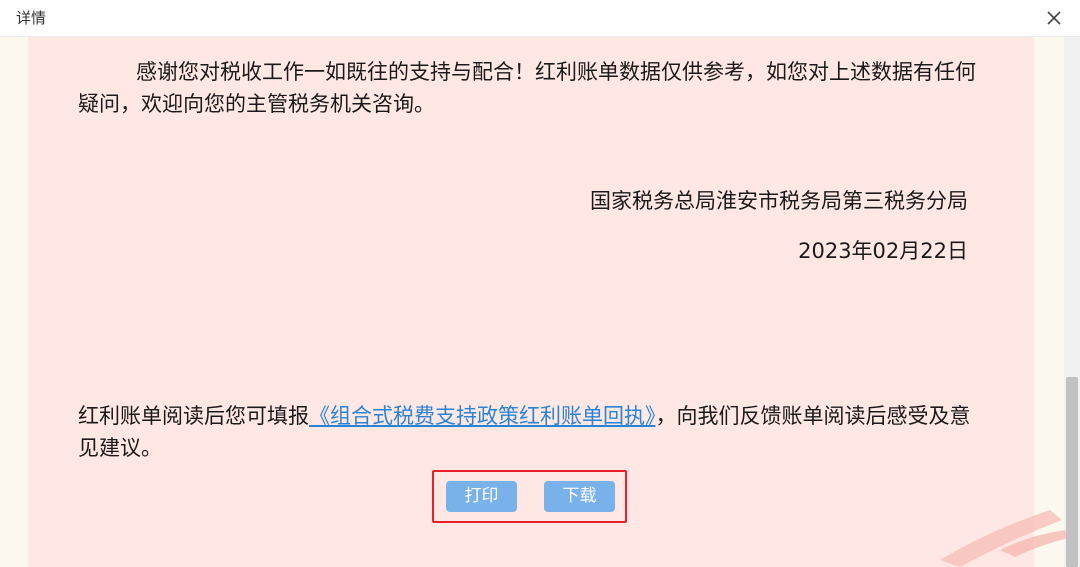  What do you see at coordinates (1072, 302) in the screenshot?
I see `vertical-scrollbar` at bounding box center [1072, 302].